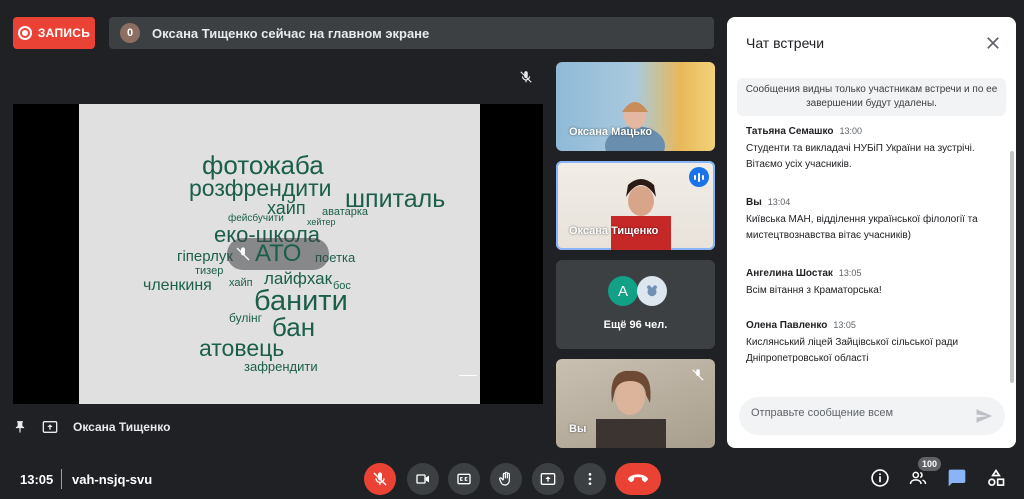 The width and height of the screenshot is (1024, 499). Describe the element at coordinates (1012, 267) in the screenshot. I see `chat-scrollbar` at that location.